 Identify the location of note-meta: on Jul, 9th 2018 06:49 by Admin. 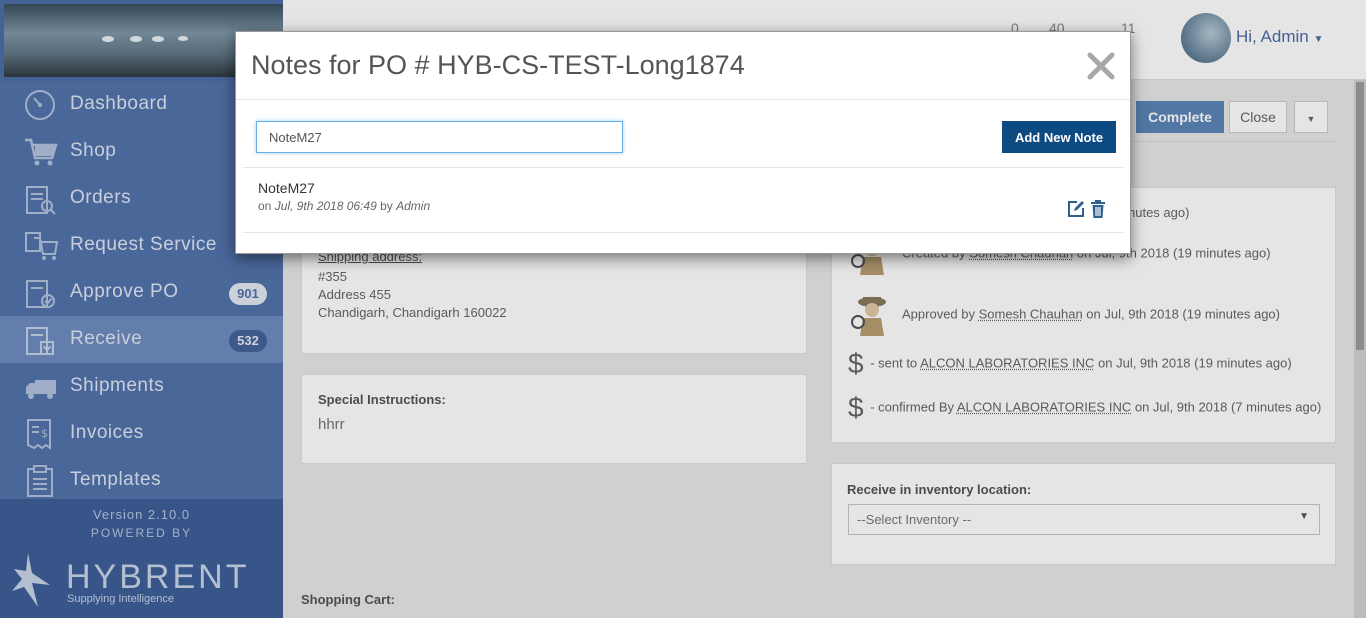
(344, 206).